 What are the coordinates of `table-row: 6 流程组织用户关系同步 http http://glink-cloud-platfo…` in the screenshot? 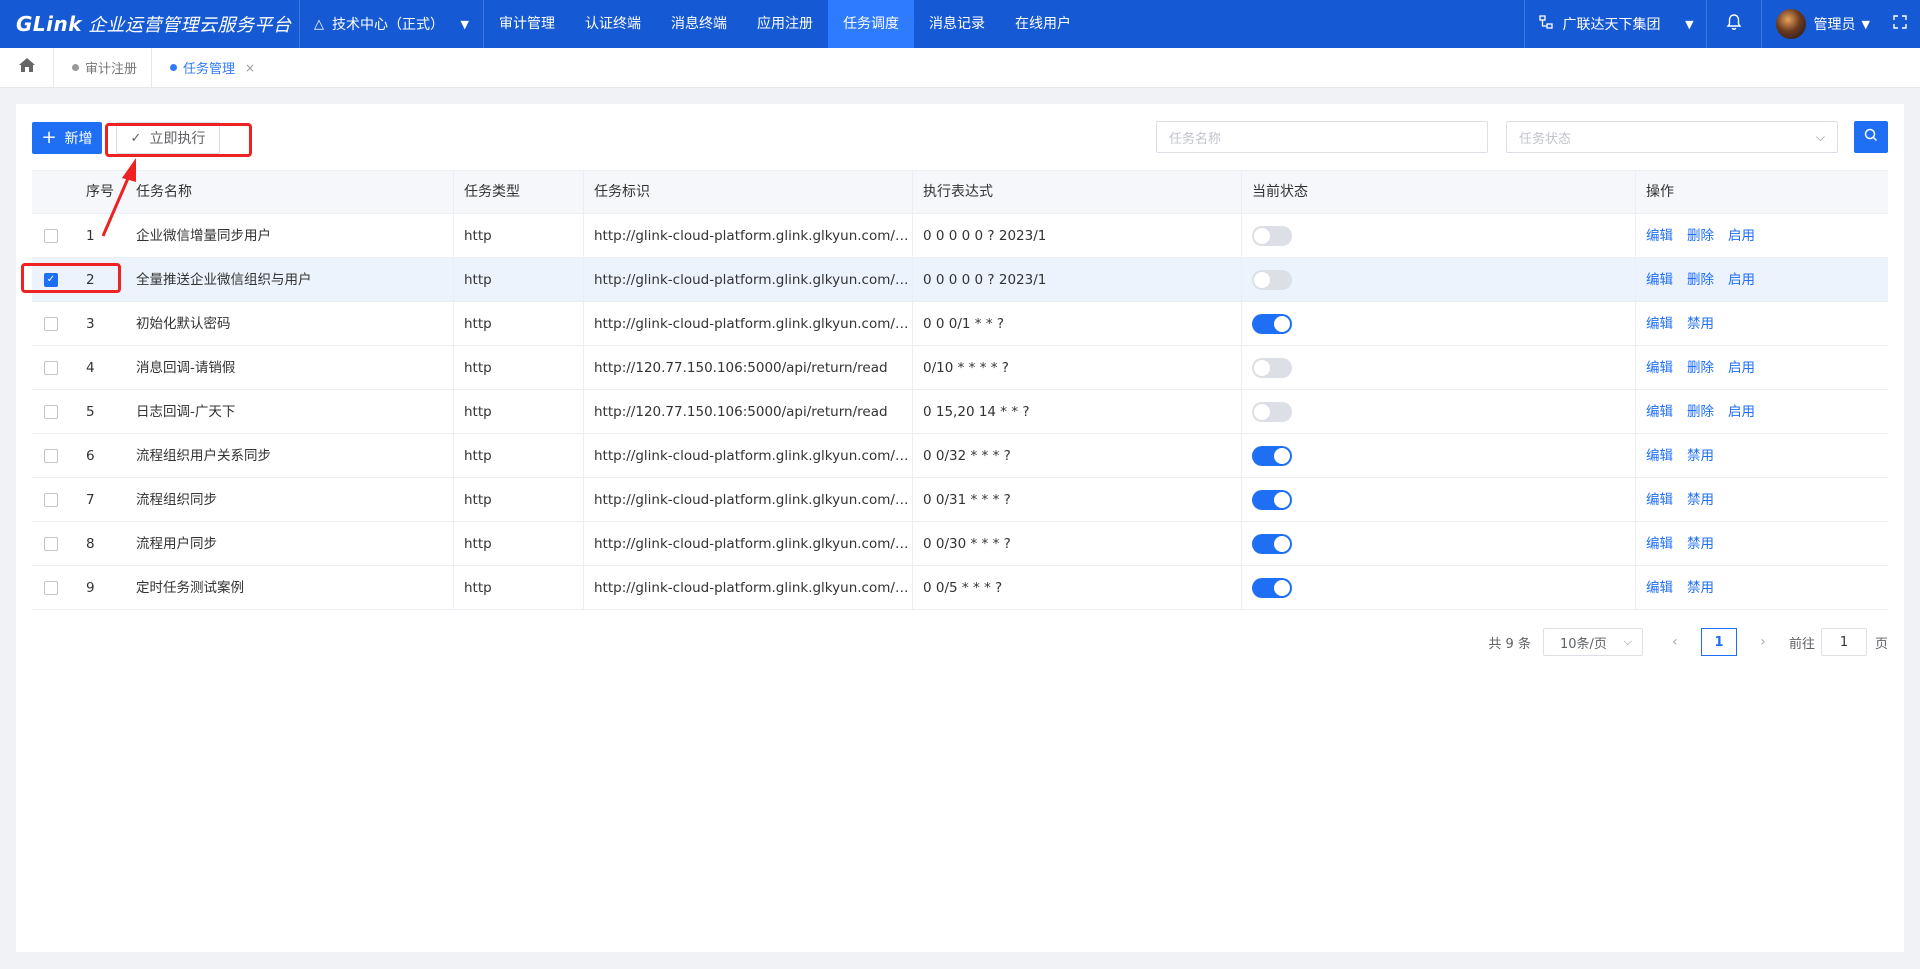 It's located at (960, 455).